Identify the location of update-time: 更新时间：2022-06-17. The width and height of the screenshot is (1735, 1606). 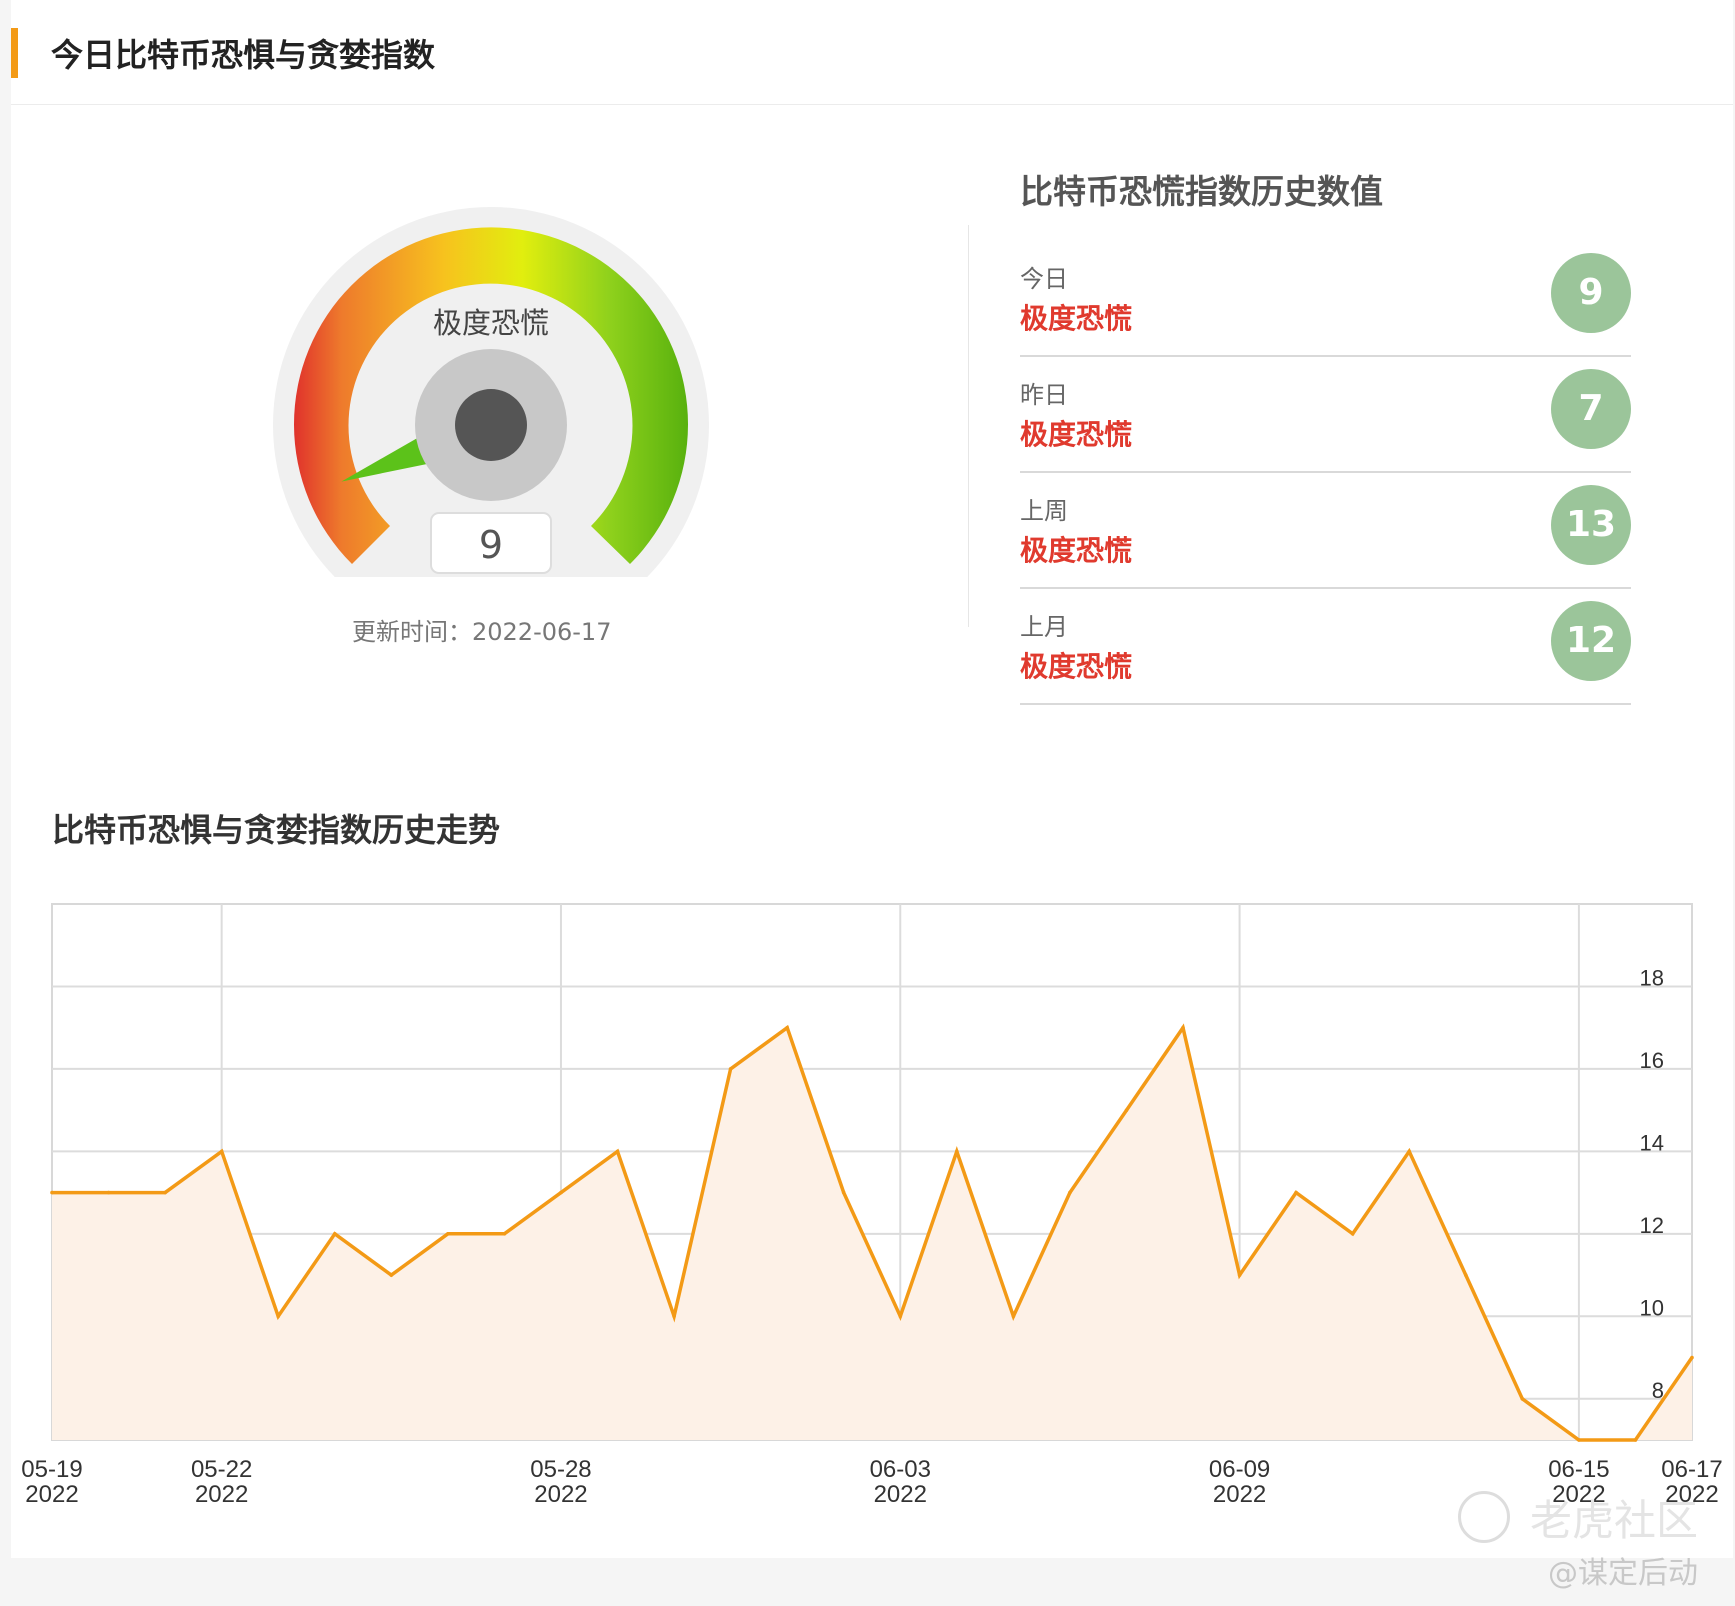
(482, 632).